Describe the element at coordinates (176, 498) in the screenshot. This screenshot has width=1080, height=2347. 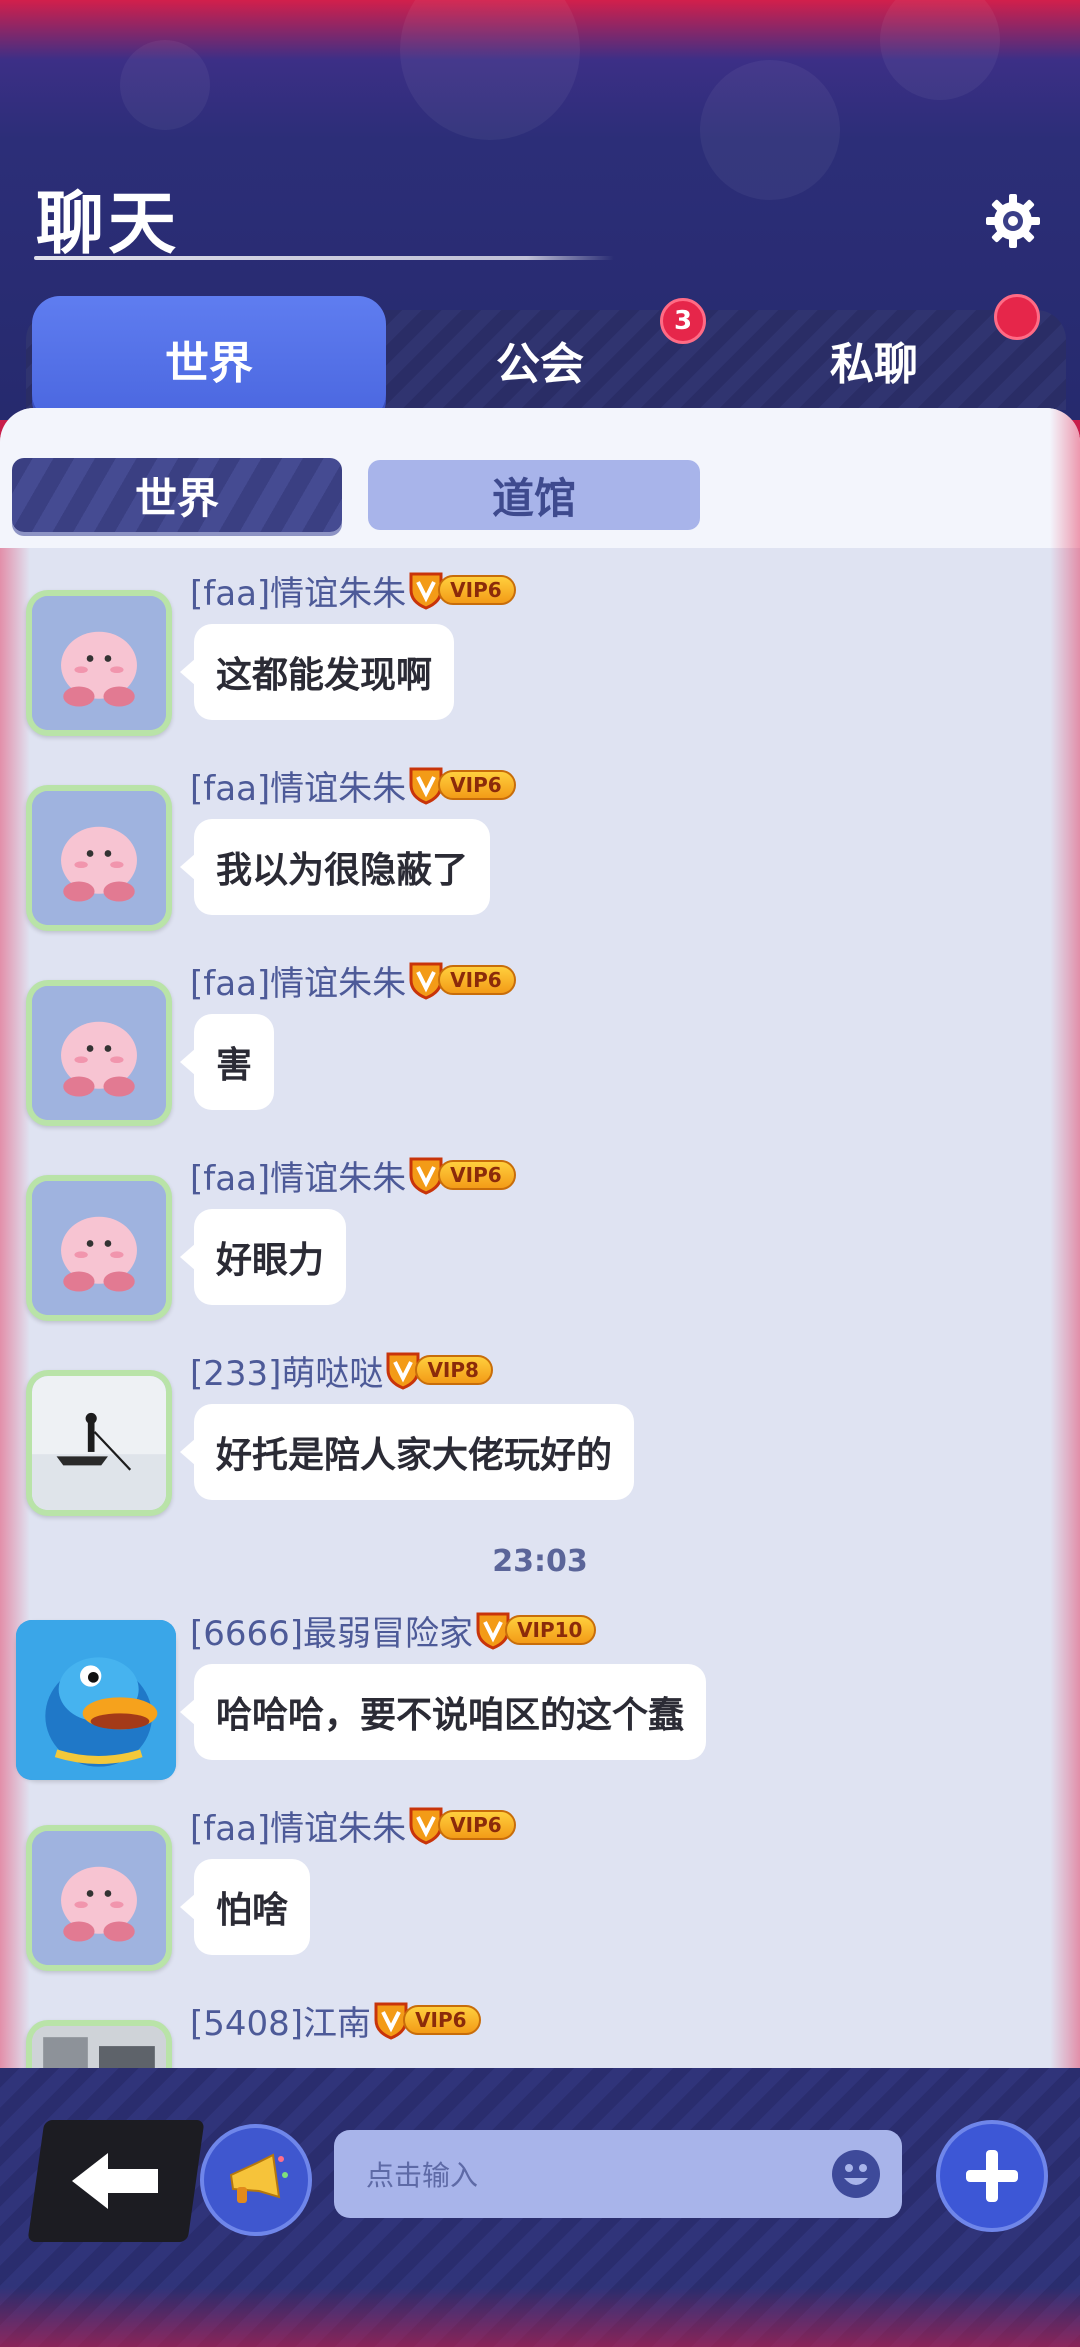
I see `subtab-label: 世界` at that location.